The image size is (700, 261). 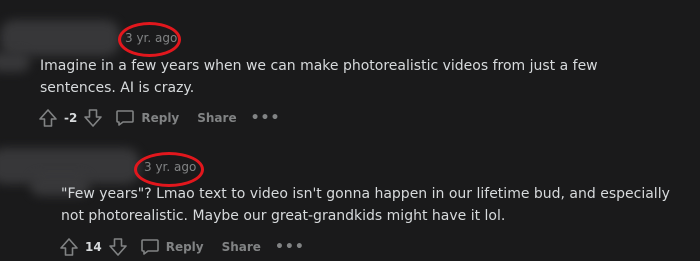 I want to click on redacted-avatar, so click(x=15, y=62).